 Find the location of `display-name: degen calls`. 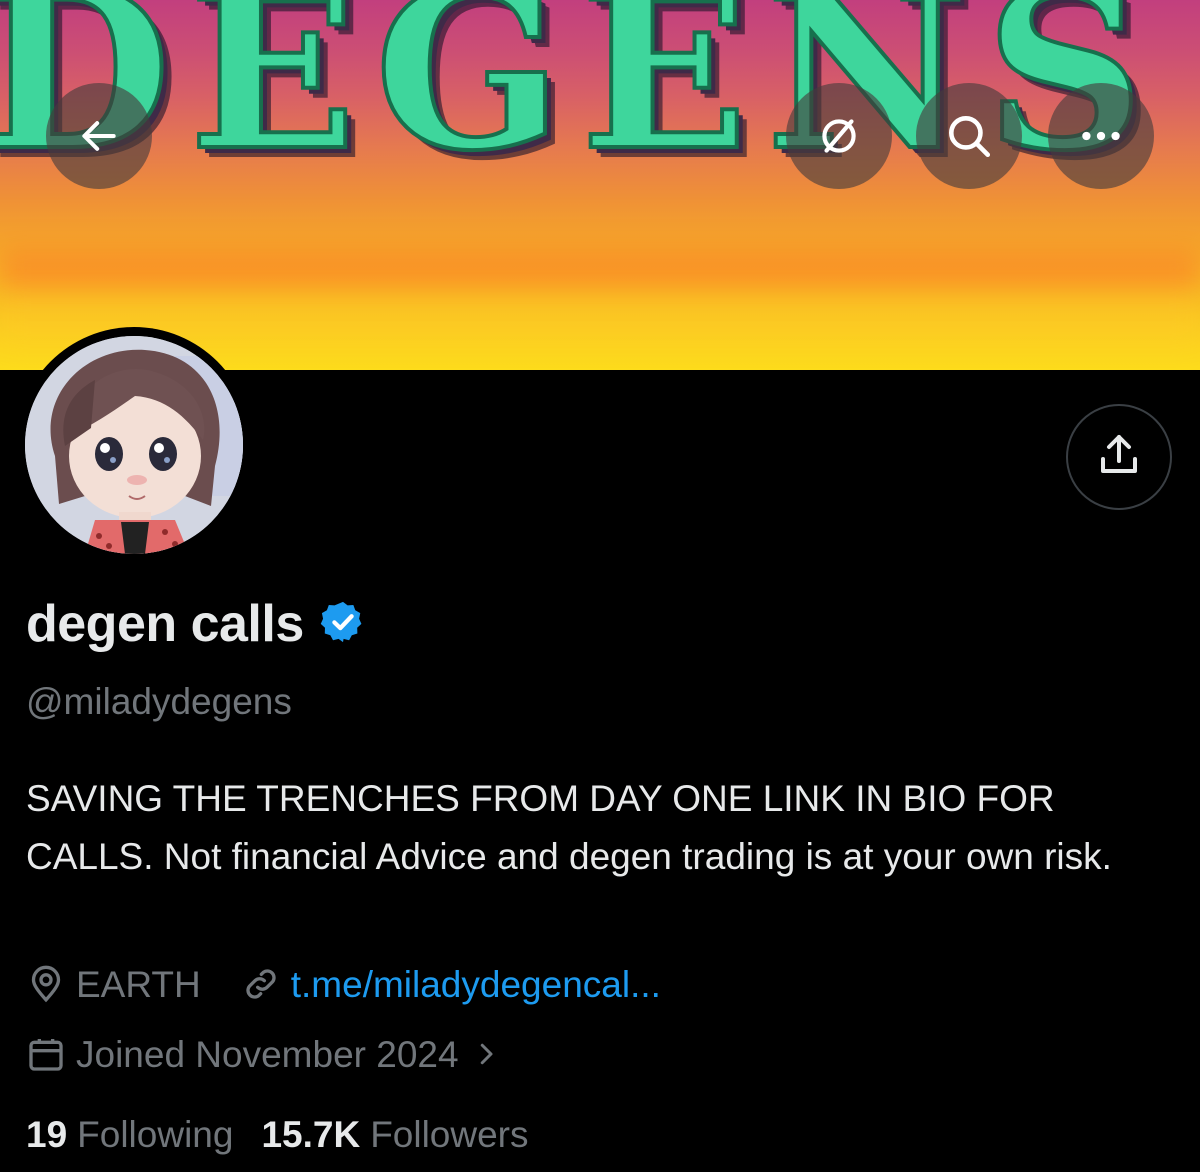

display-name: degen calls is located at coordinates (165, 624).